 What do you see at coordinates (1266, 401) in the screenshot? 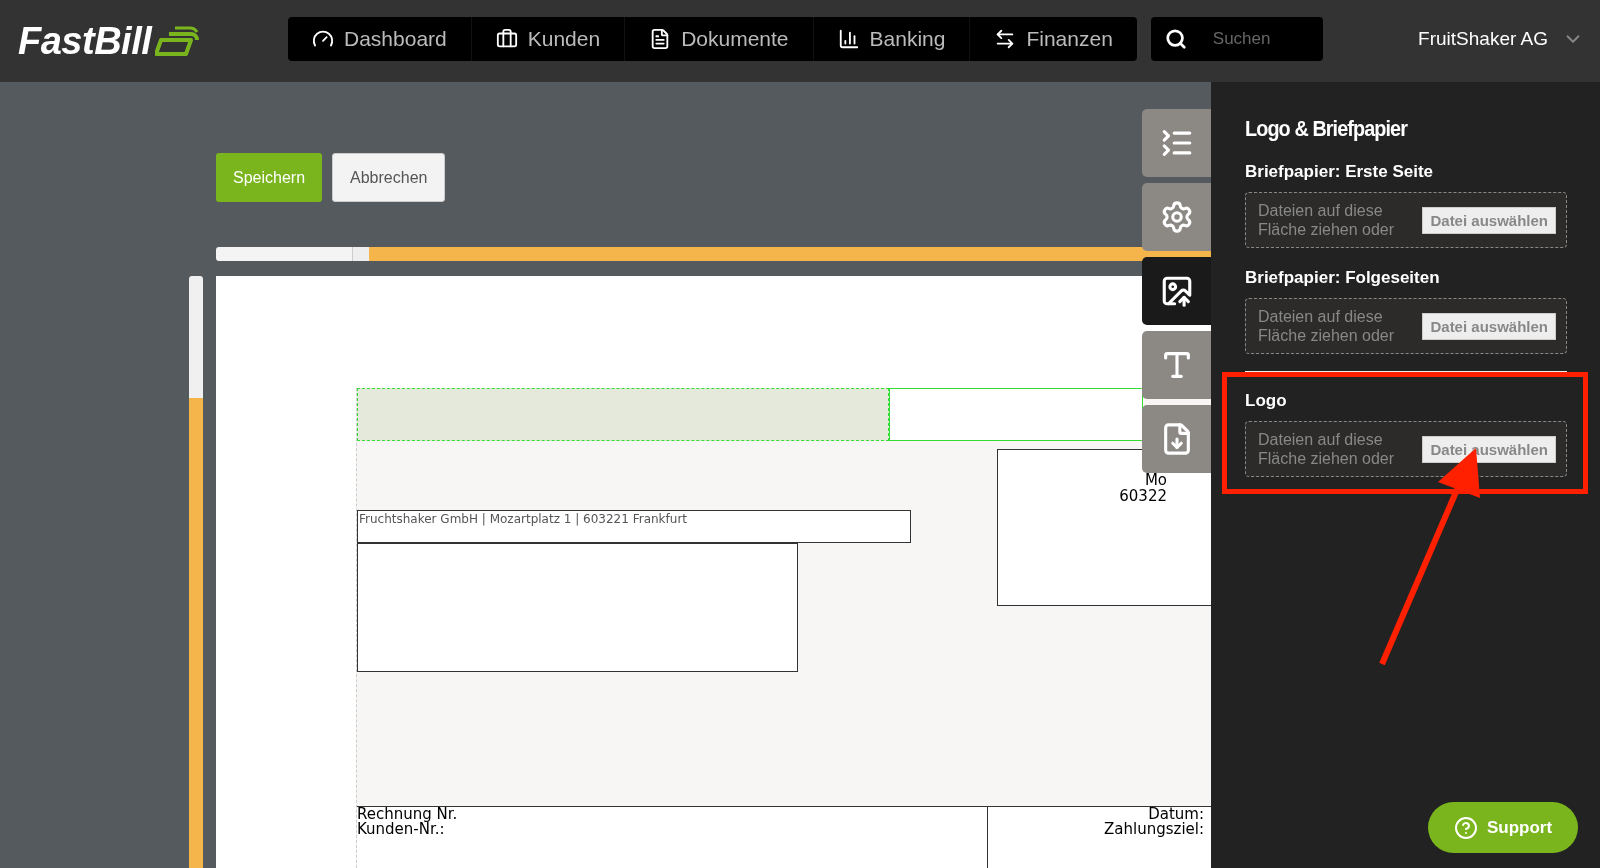
I see `section-heading: Logo` at bounding box center [1266, 401].